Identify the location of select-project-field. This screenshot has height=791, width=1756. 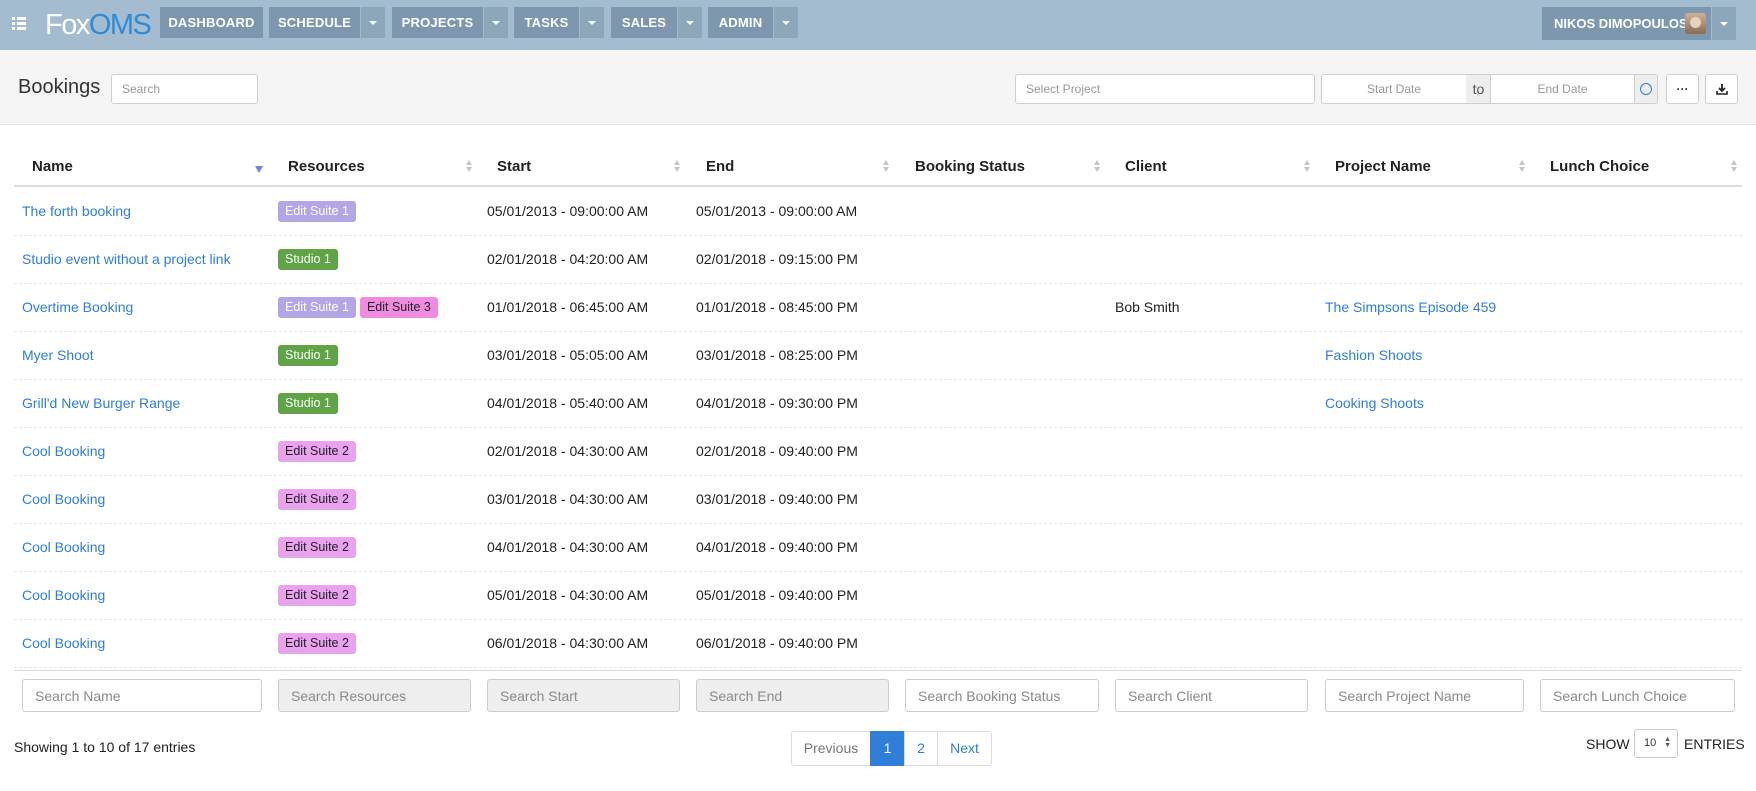
(1165, 89).